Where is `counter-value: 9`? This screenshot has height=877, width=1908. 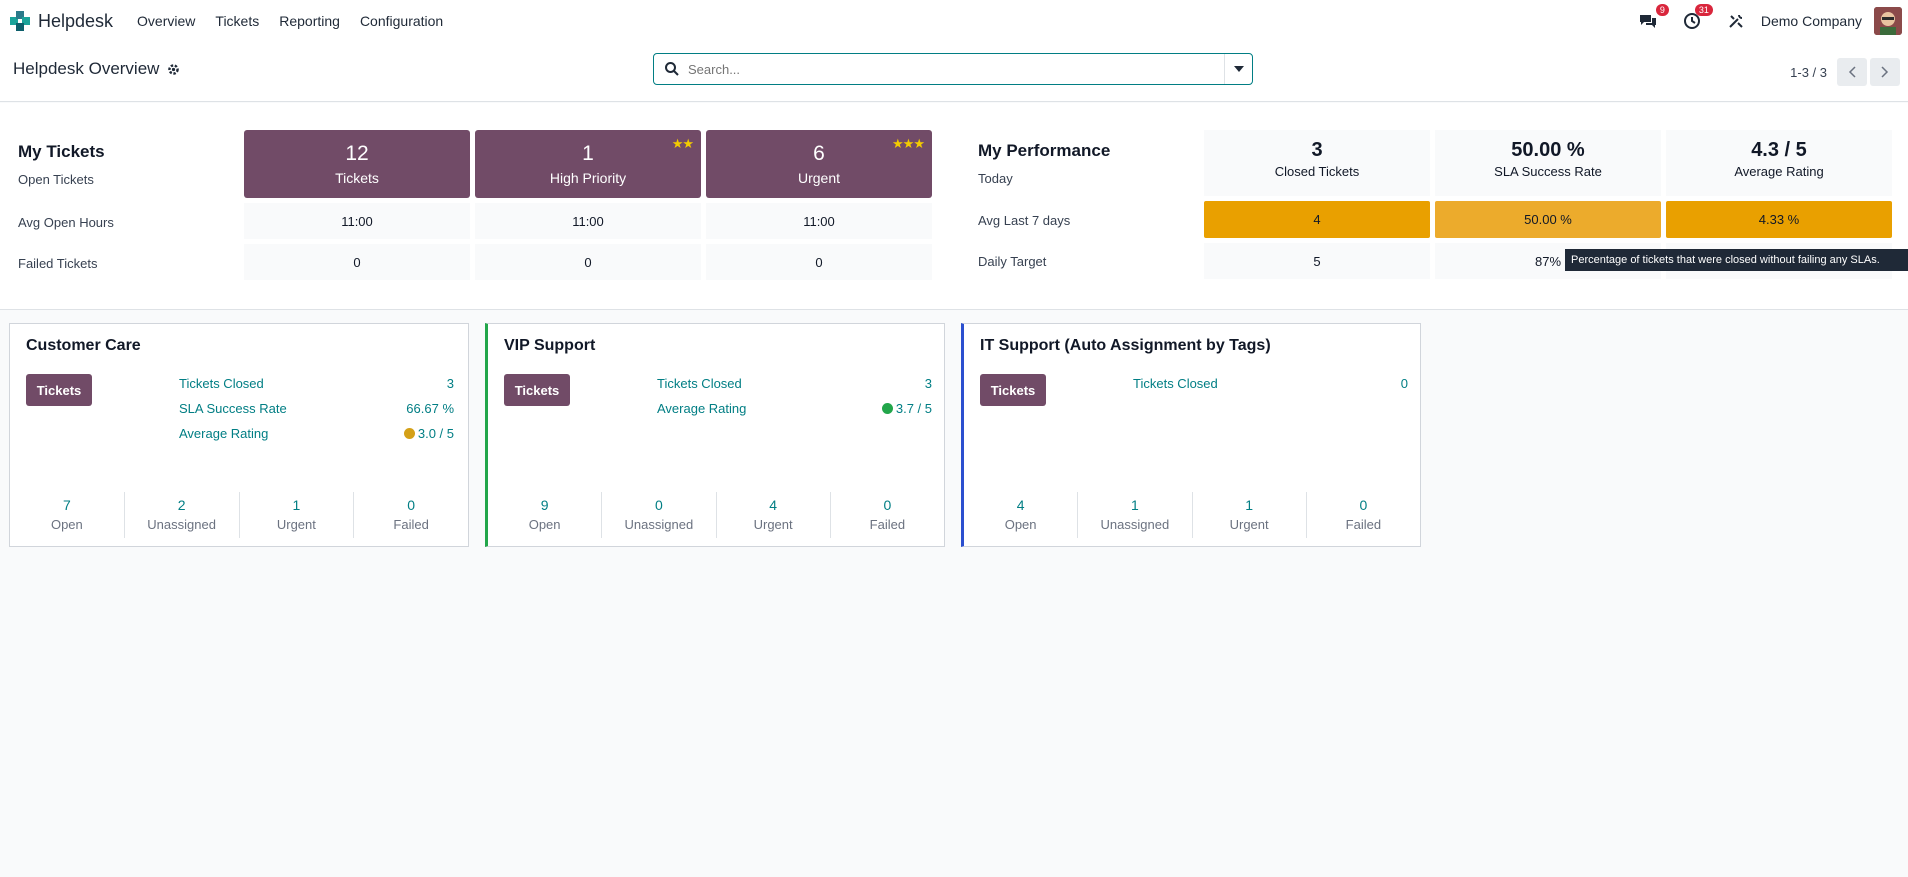 counter-value: 9 is located at coordinates (544, 505).